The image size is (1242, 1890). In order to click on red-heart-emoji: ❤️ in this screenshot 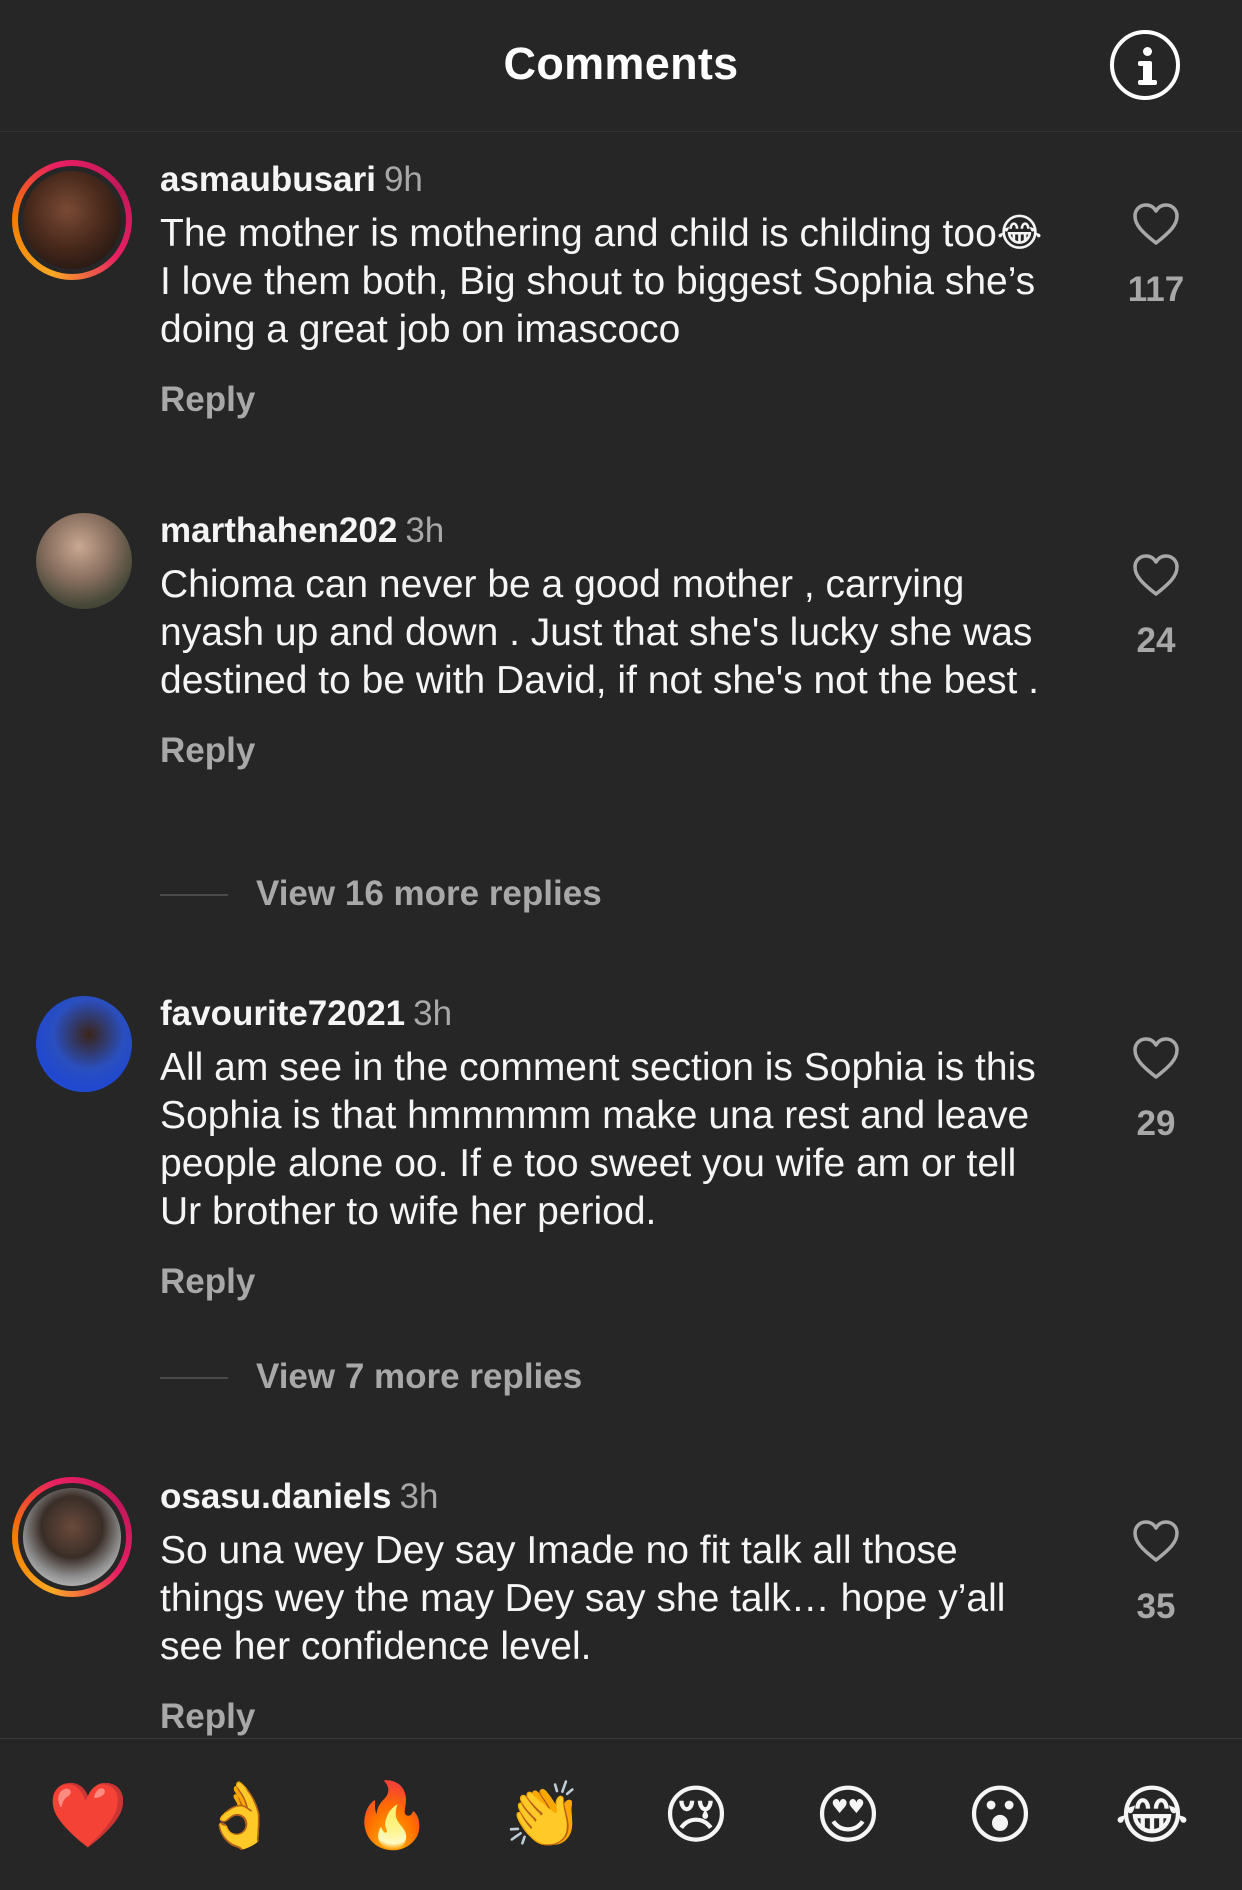, I will do `click(88, 1815)`.